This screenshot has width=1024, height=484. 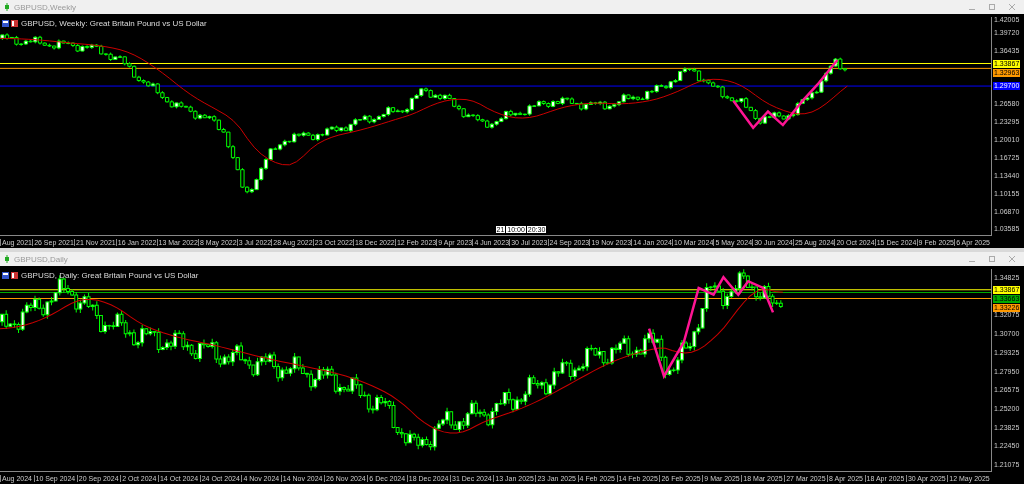 What do you see at coordinates (110, 275) in the screenshot?
I see `chart-title: GBPUSD, Daily: Great Britain Pound vs US Dollar` at bounding box center [110, 275].